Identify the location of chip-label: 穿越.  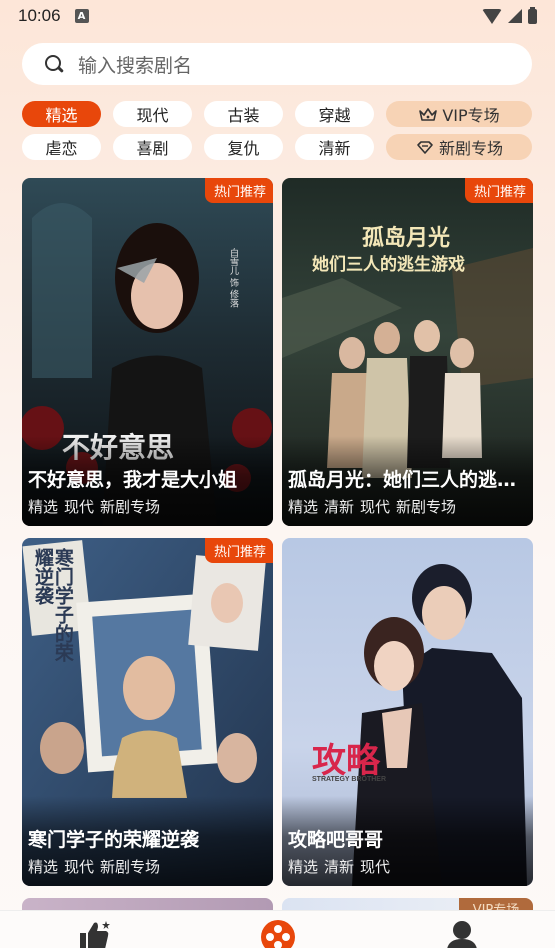
(334, 115).